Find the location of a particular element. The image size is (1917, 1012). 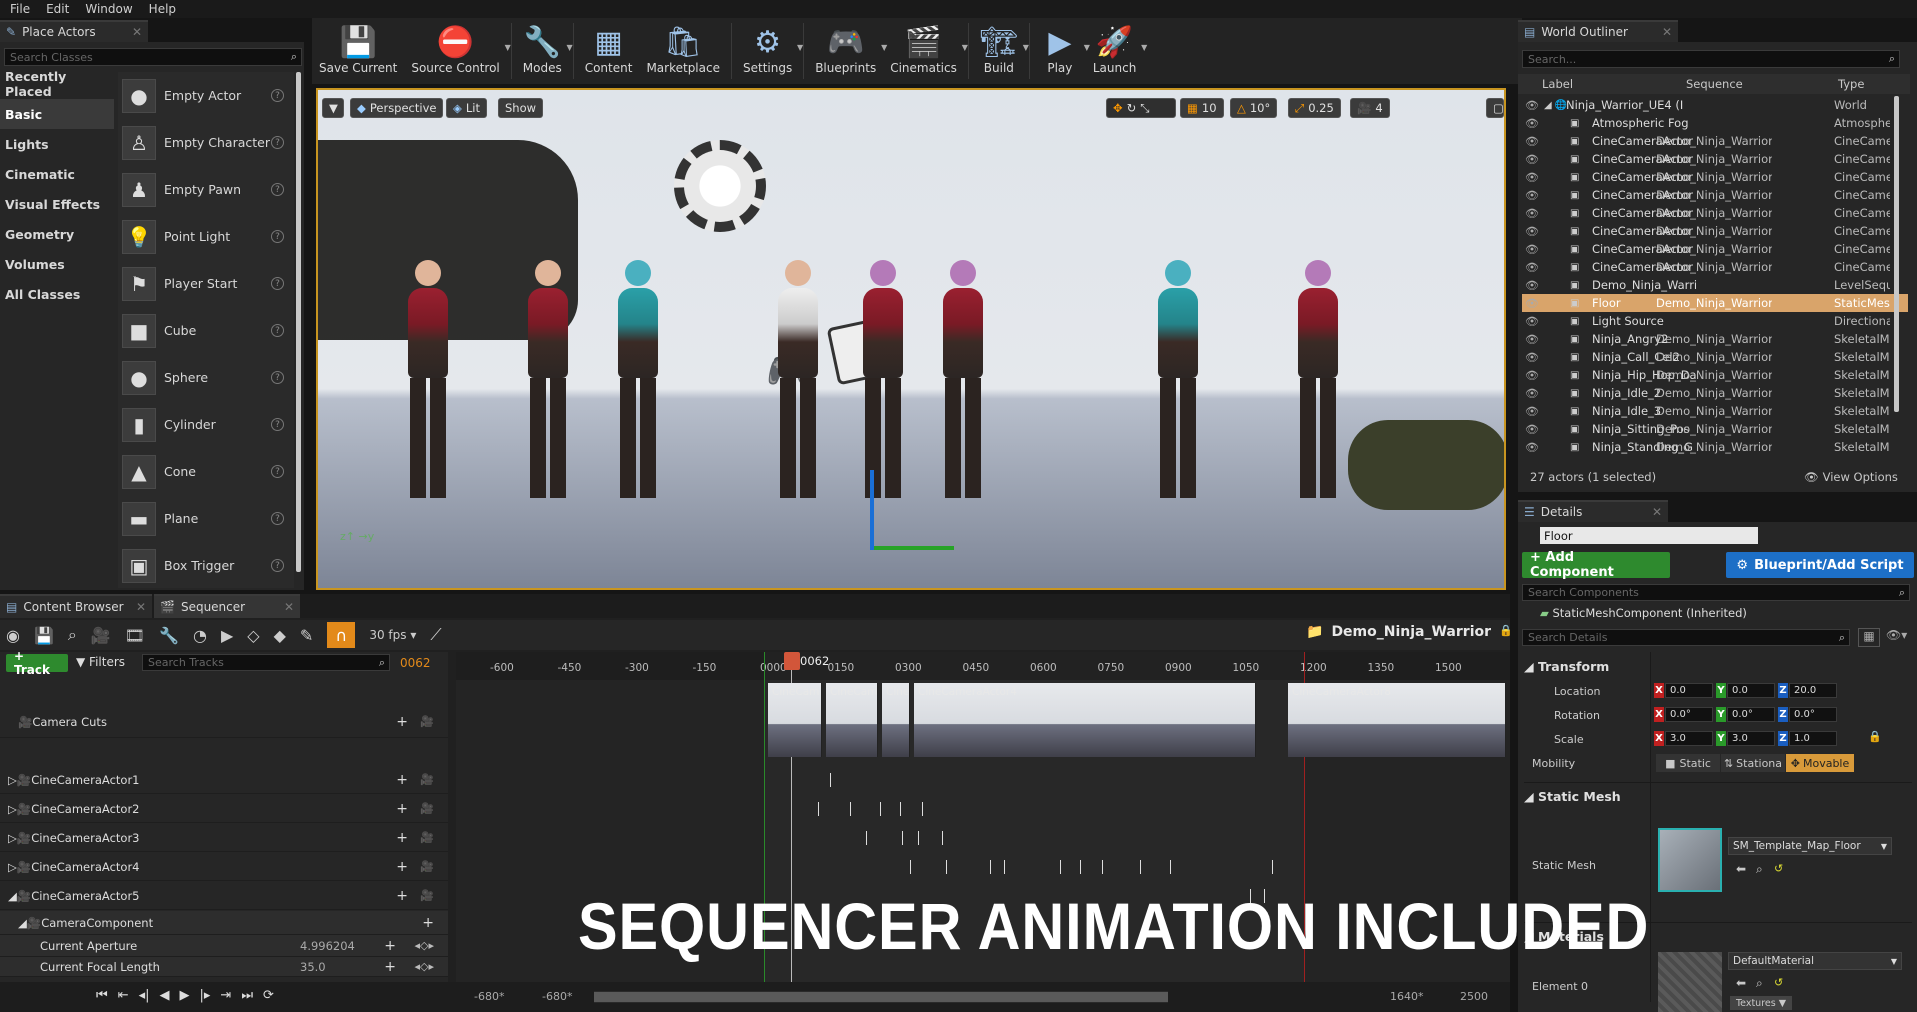

scale-z-field: 1.0 is located at coordinates (1813, 738).